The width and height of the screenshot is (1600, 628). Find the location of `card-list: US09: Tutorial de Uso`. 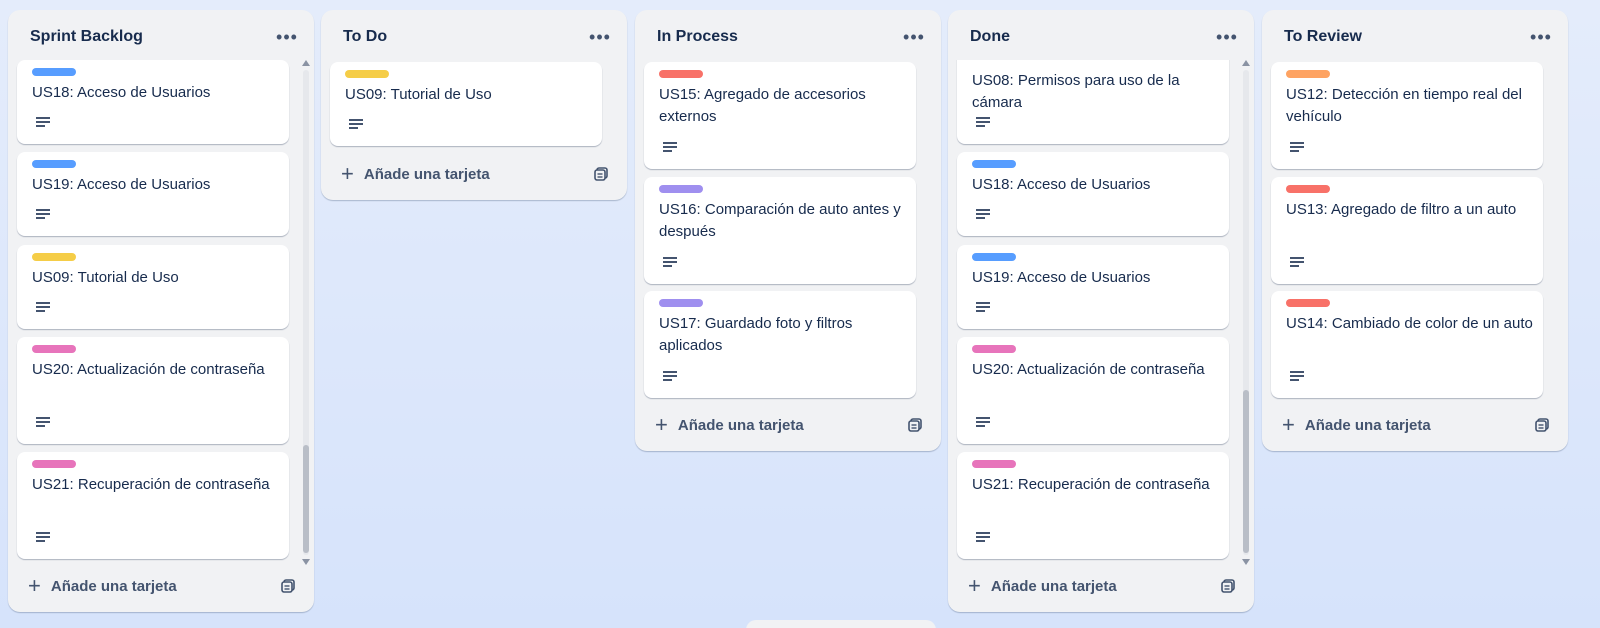

card-list: US09: Tutorial de Uso is located at coordinates (474, 106).